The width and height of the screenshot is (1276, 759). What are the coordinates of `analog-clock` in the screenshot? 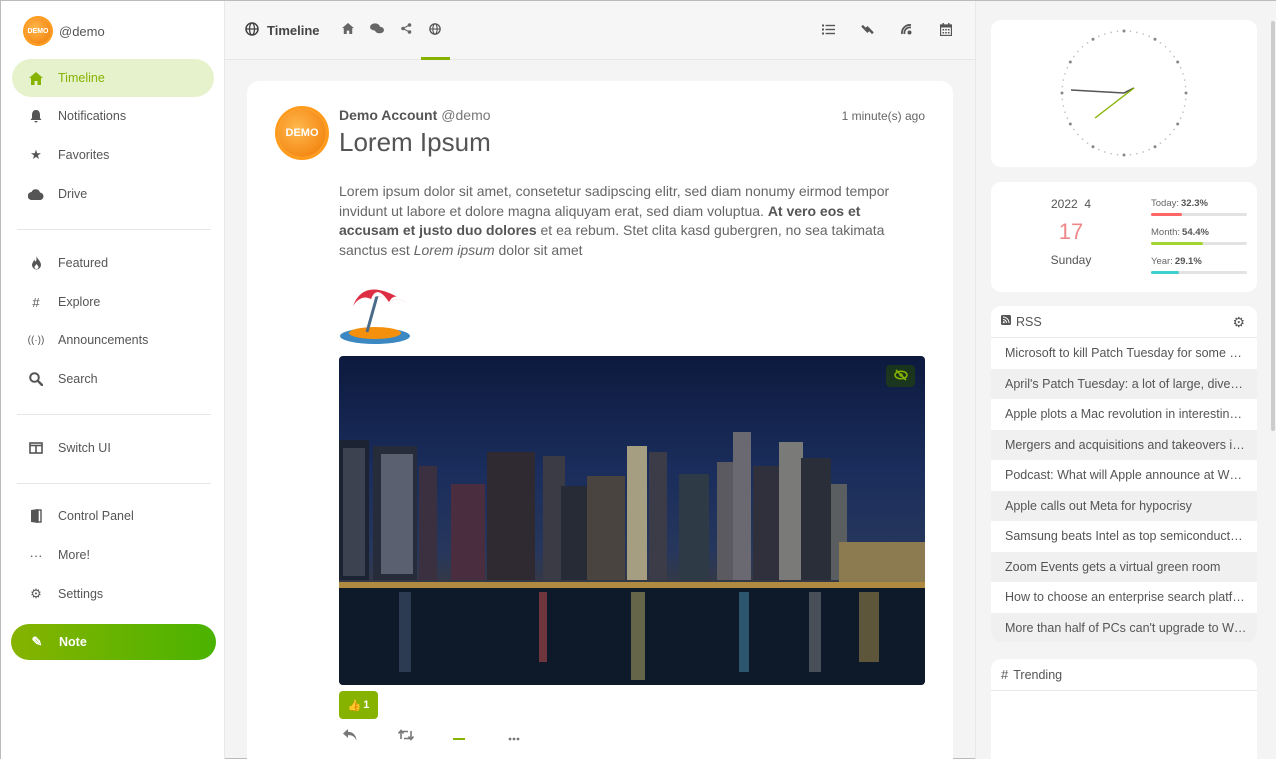 It's located at (1124, 93).